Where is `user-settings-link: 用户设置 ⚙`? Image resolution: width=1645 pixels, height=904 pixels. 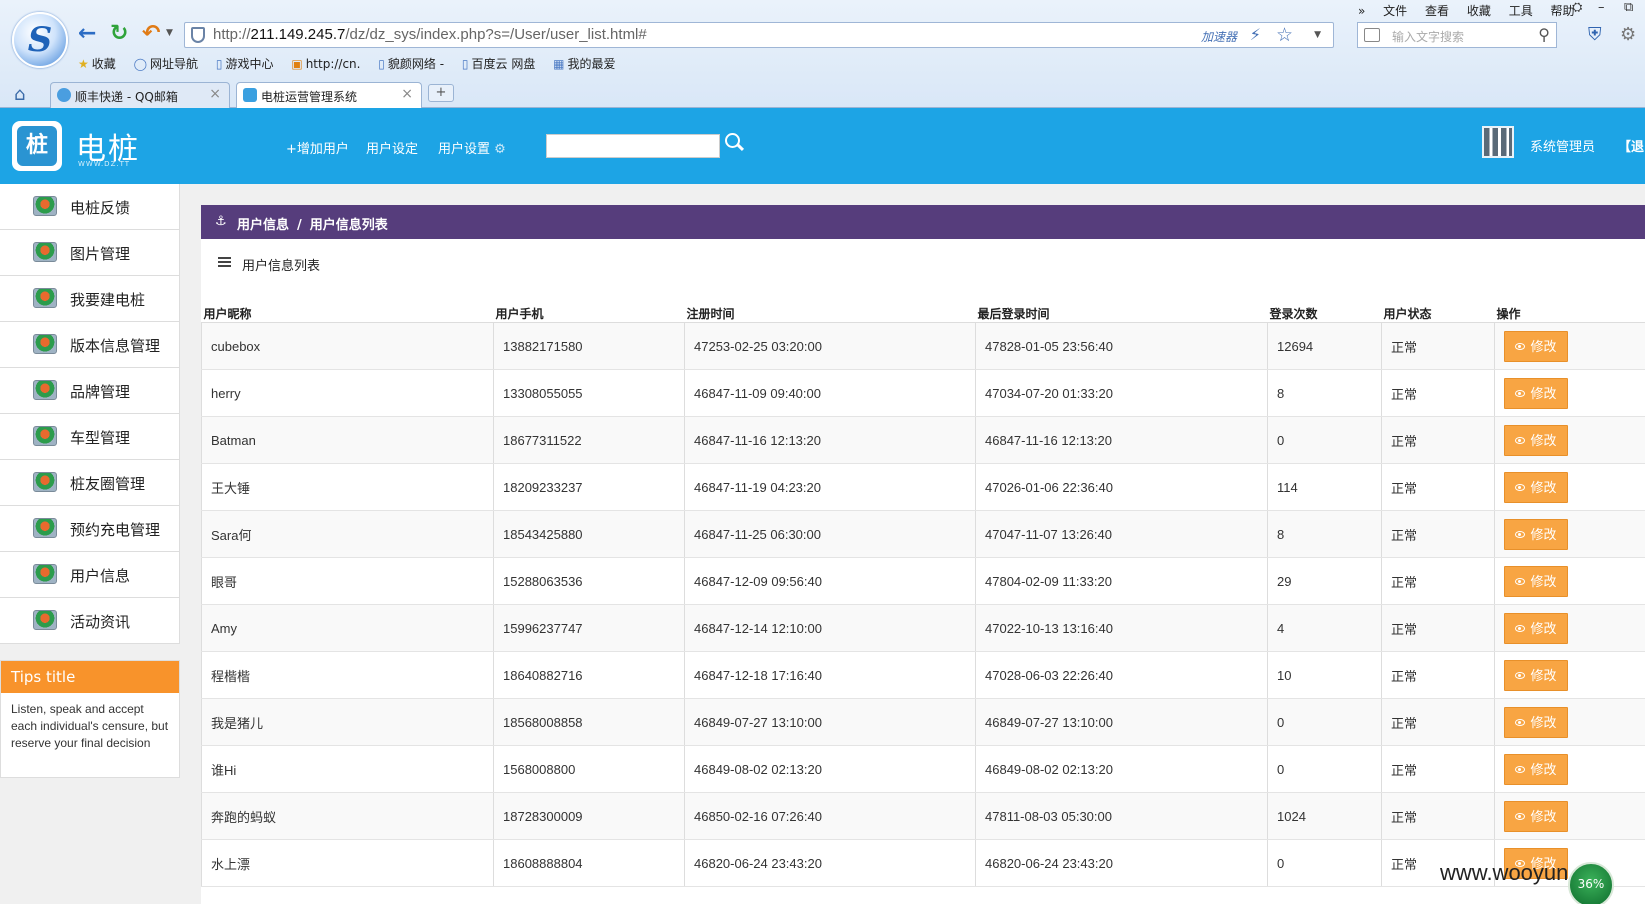
user-settings-link: 用户设置 ⚙ is located at coordinates (472, 147).